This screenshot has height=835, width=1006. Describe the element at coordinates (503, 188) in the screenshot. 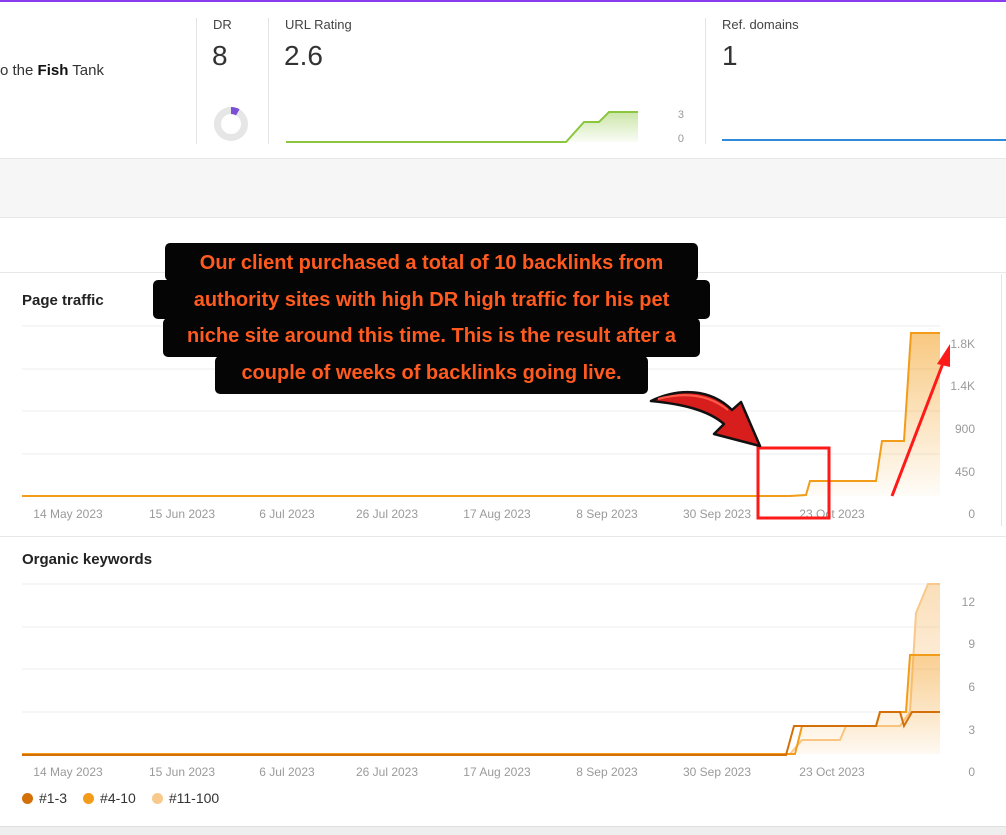

I see `toolbar-band` at that location.